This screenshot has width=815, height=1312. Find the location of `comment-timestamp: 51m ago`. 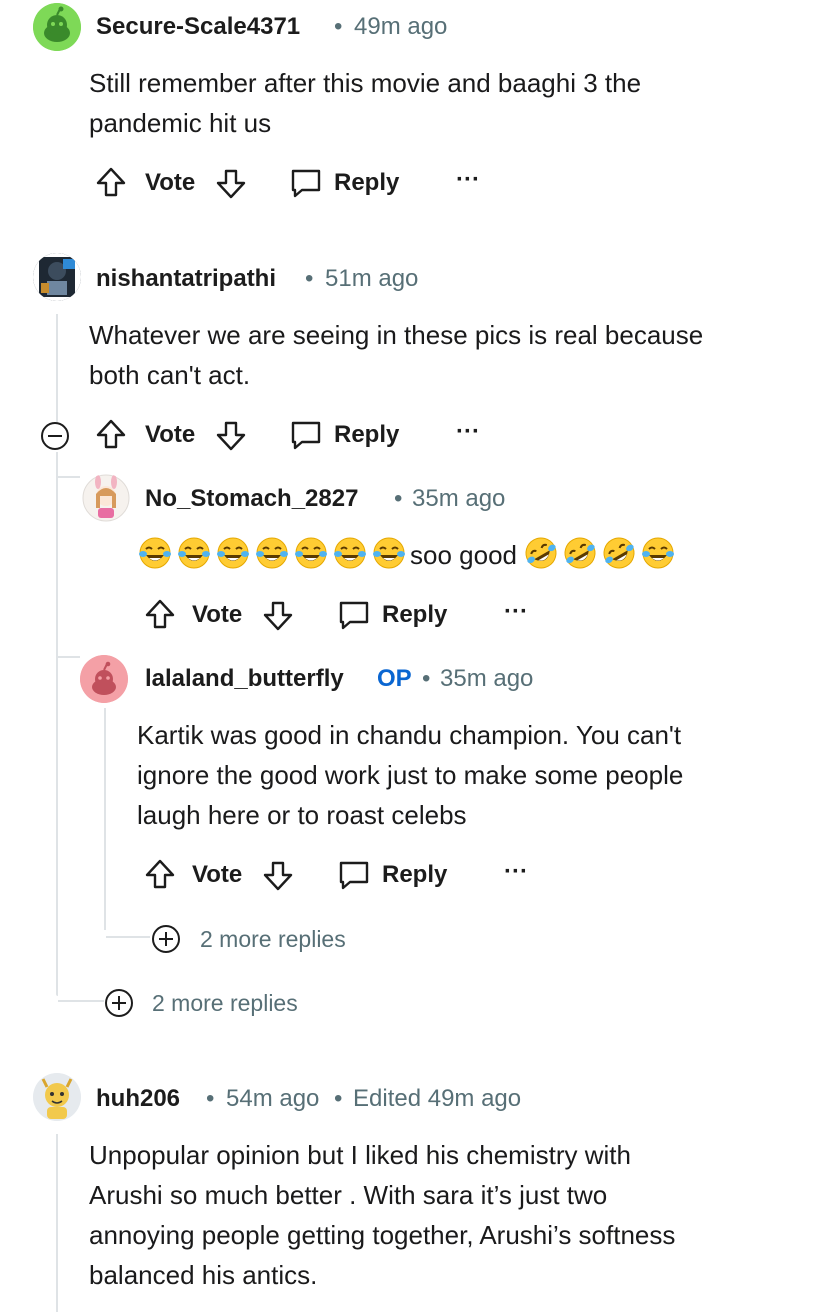

comment-timestamp: 51m ago is located at coordinates (372, 278).